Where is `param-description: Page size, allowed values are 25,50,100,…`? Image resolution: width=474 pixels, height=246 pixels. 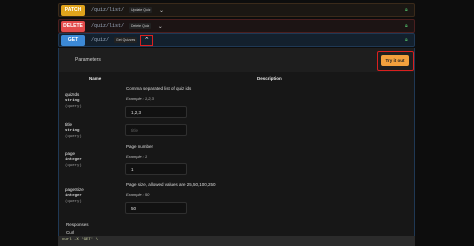
param-description: Page size, allowed values are 25,50,100,… is located at coordinates (171, 184).